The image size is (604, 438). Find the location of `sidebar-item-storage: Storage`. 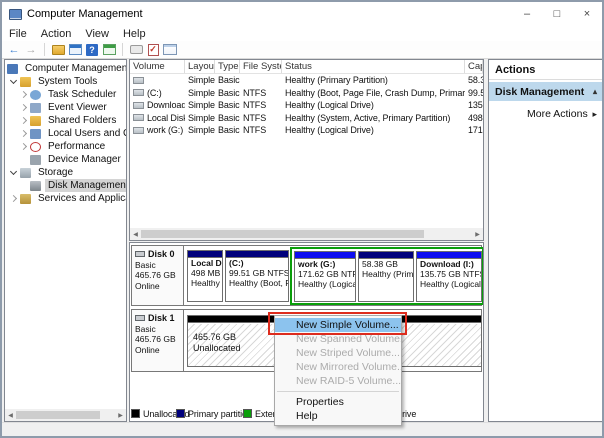

sidebar-item-storage: Storage is located at coordinates (42, 172).